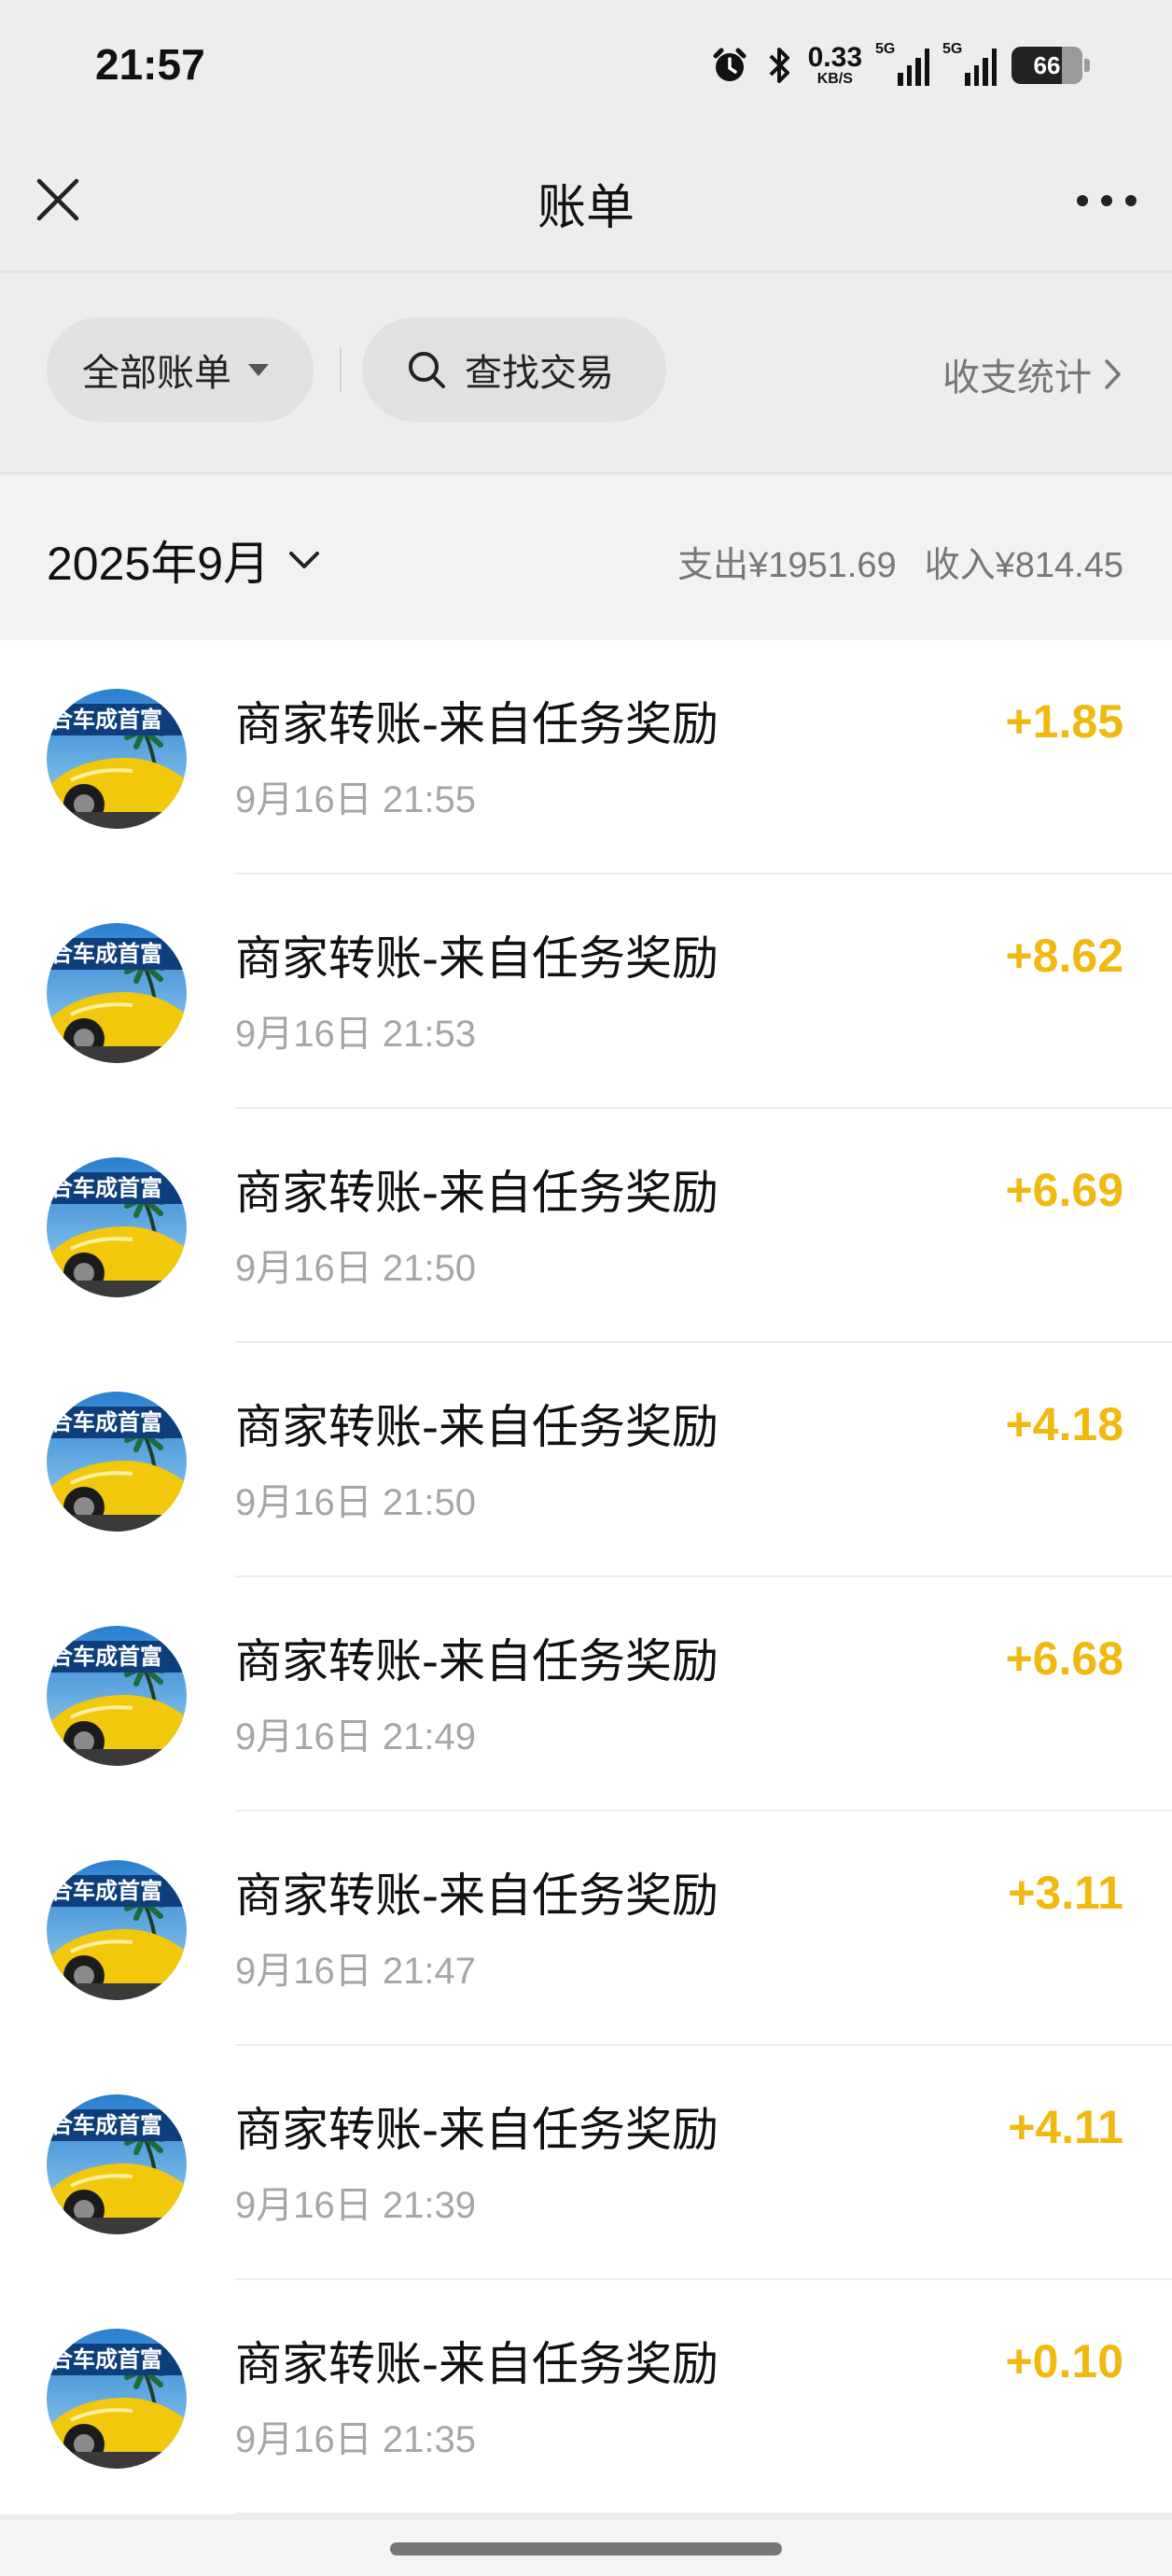 This screenshot has height=2576, width=1172. I want to click on transaction-amount: +3.11, so click(1065, 1893).